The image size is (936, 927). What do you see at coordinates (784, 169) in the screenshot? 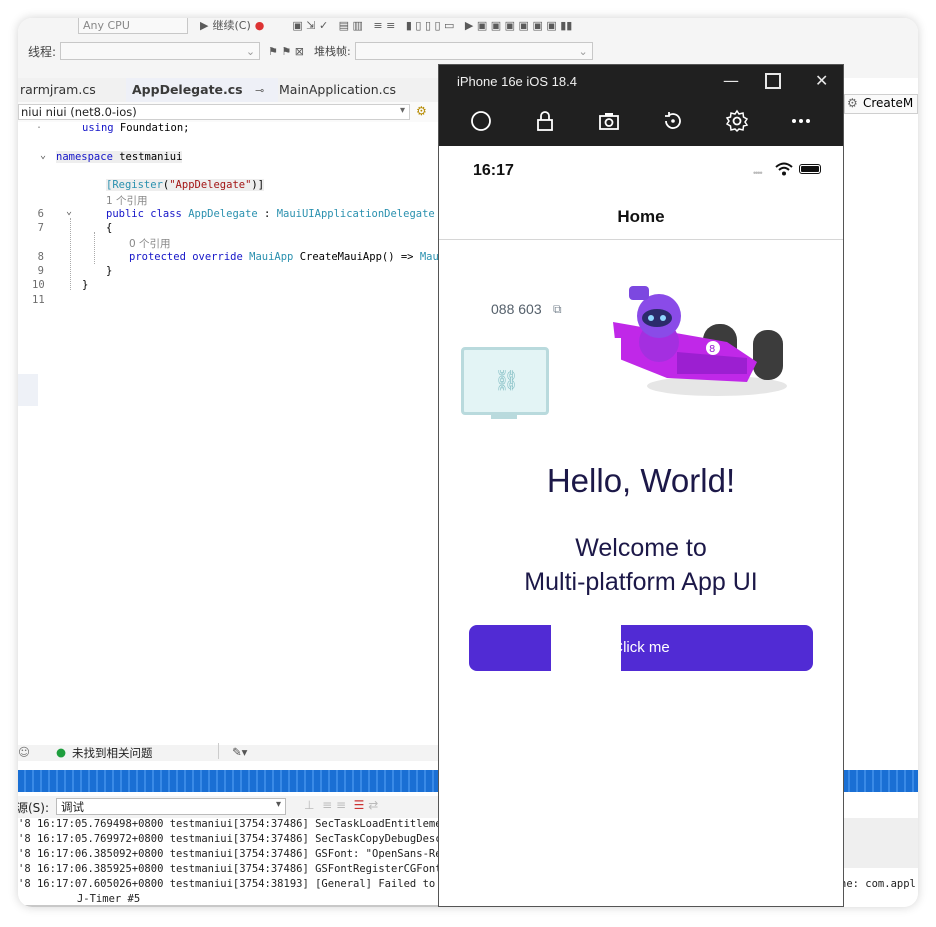
I see `wifi-icon` at bounding box center [784, 169].